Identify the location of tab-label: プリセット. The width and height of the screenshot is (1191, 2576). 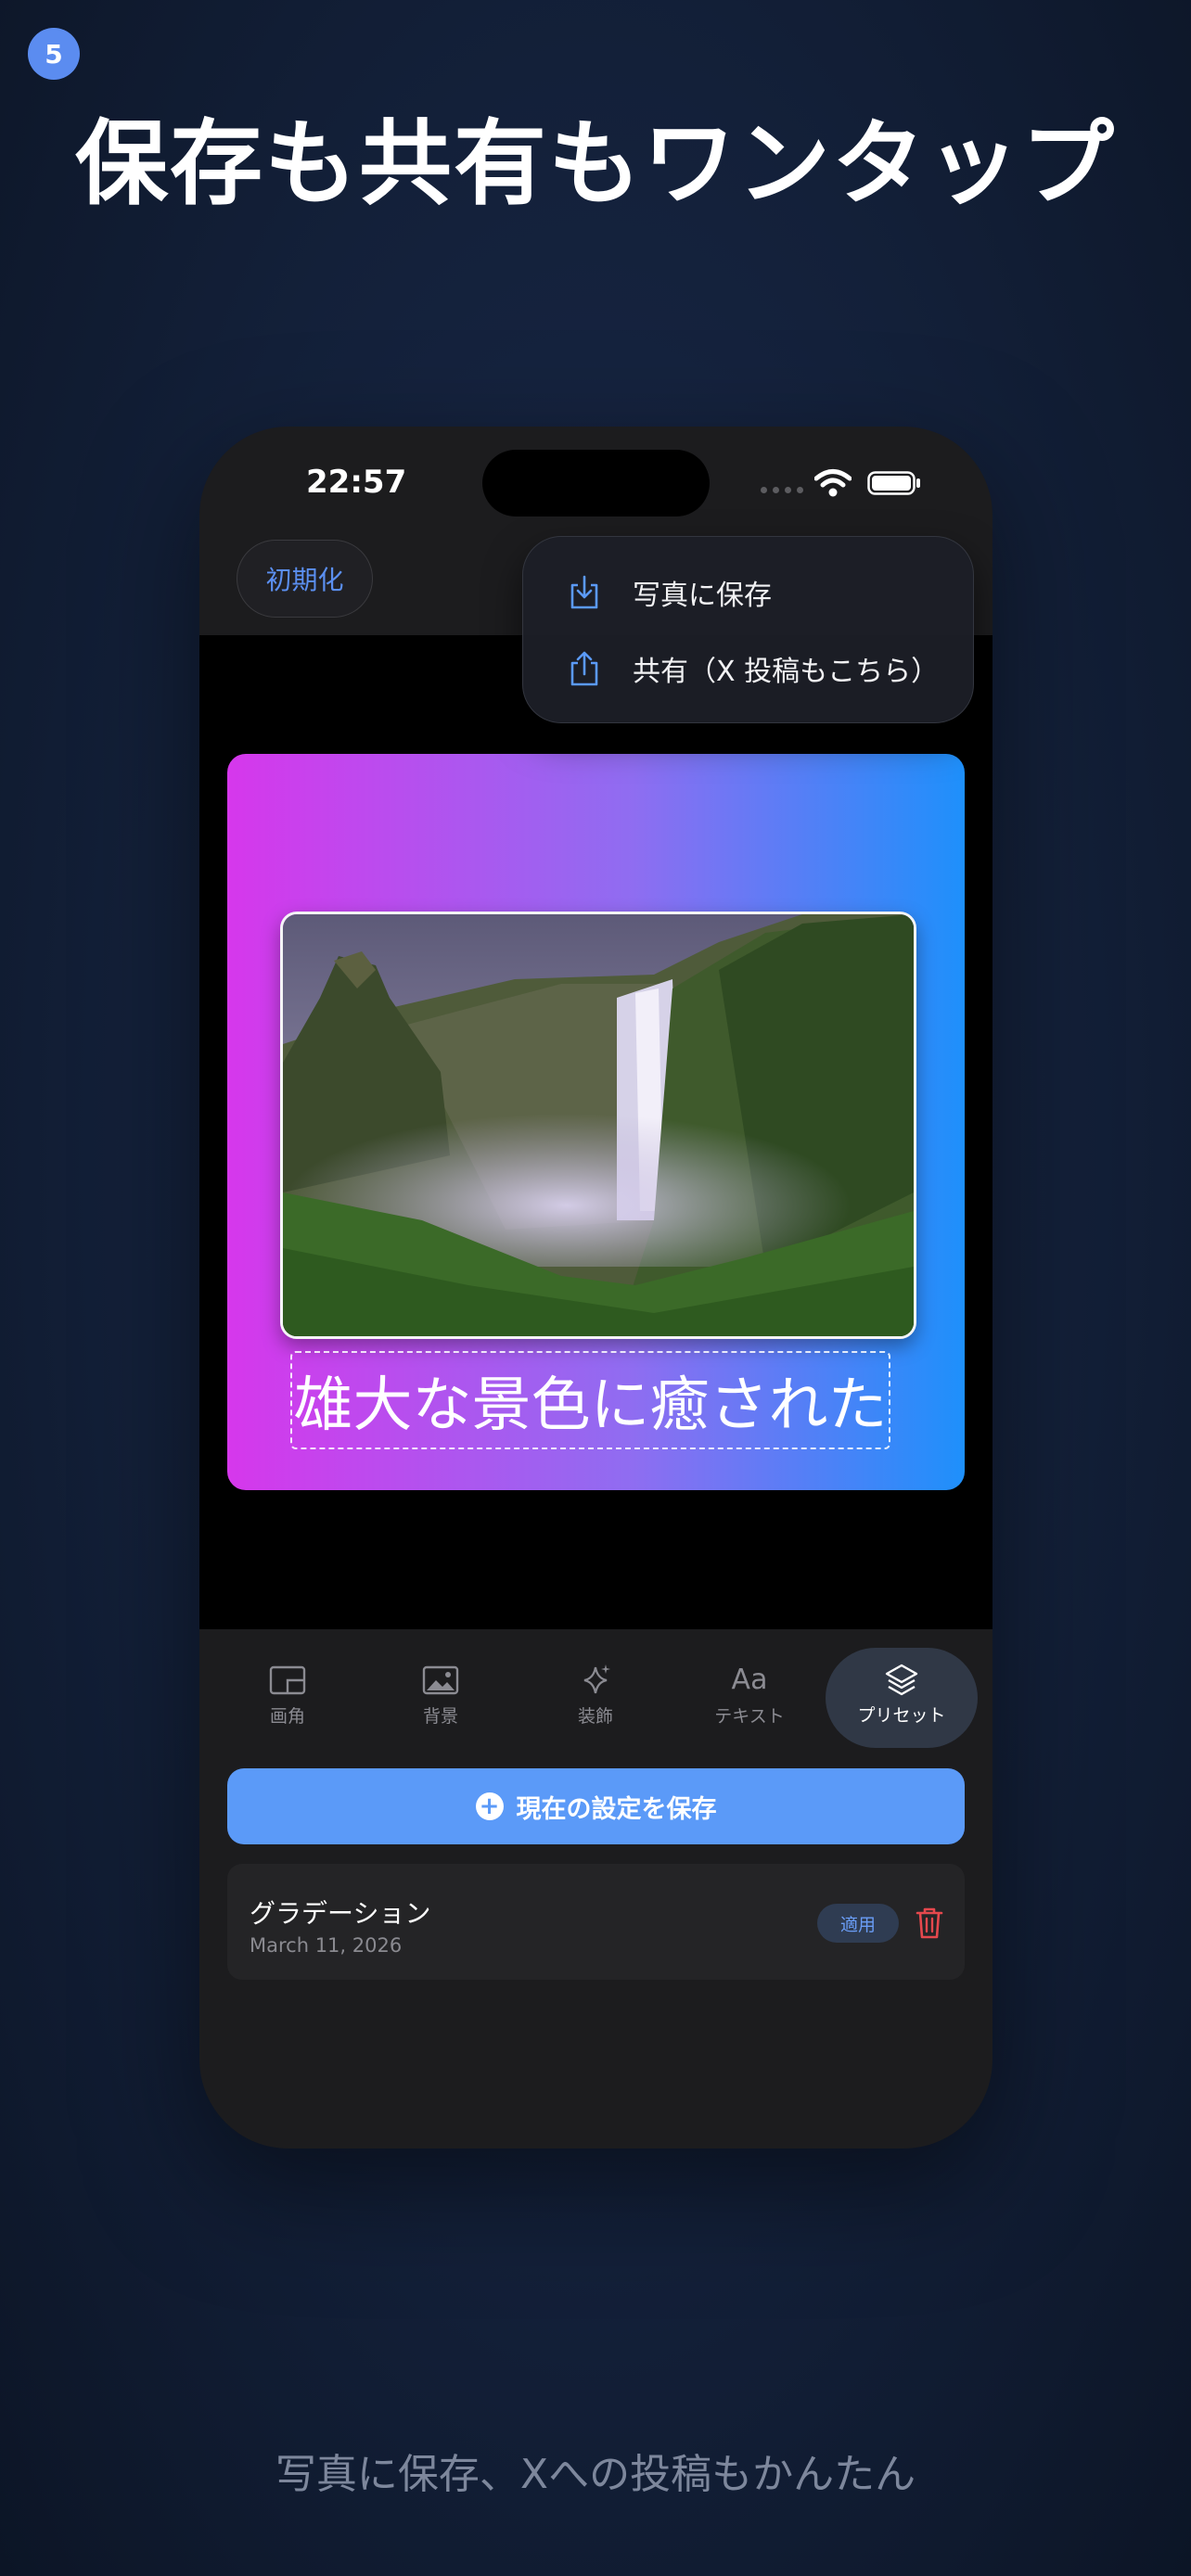
(901, 1715).